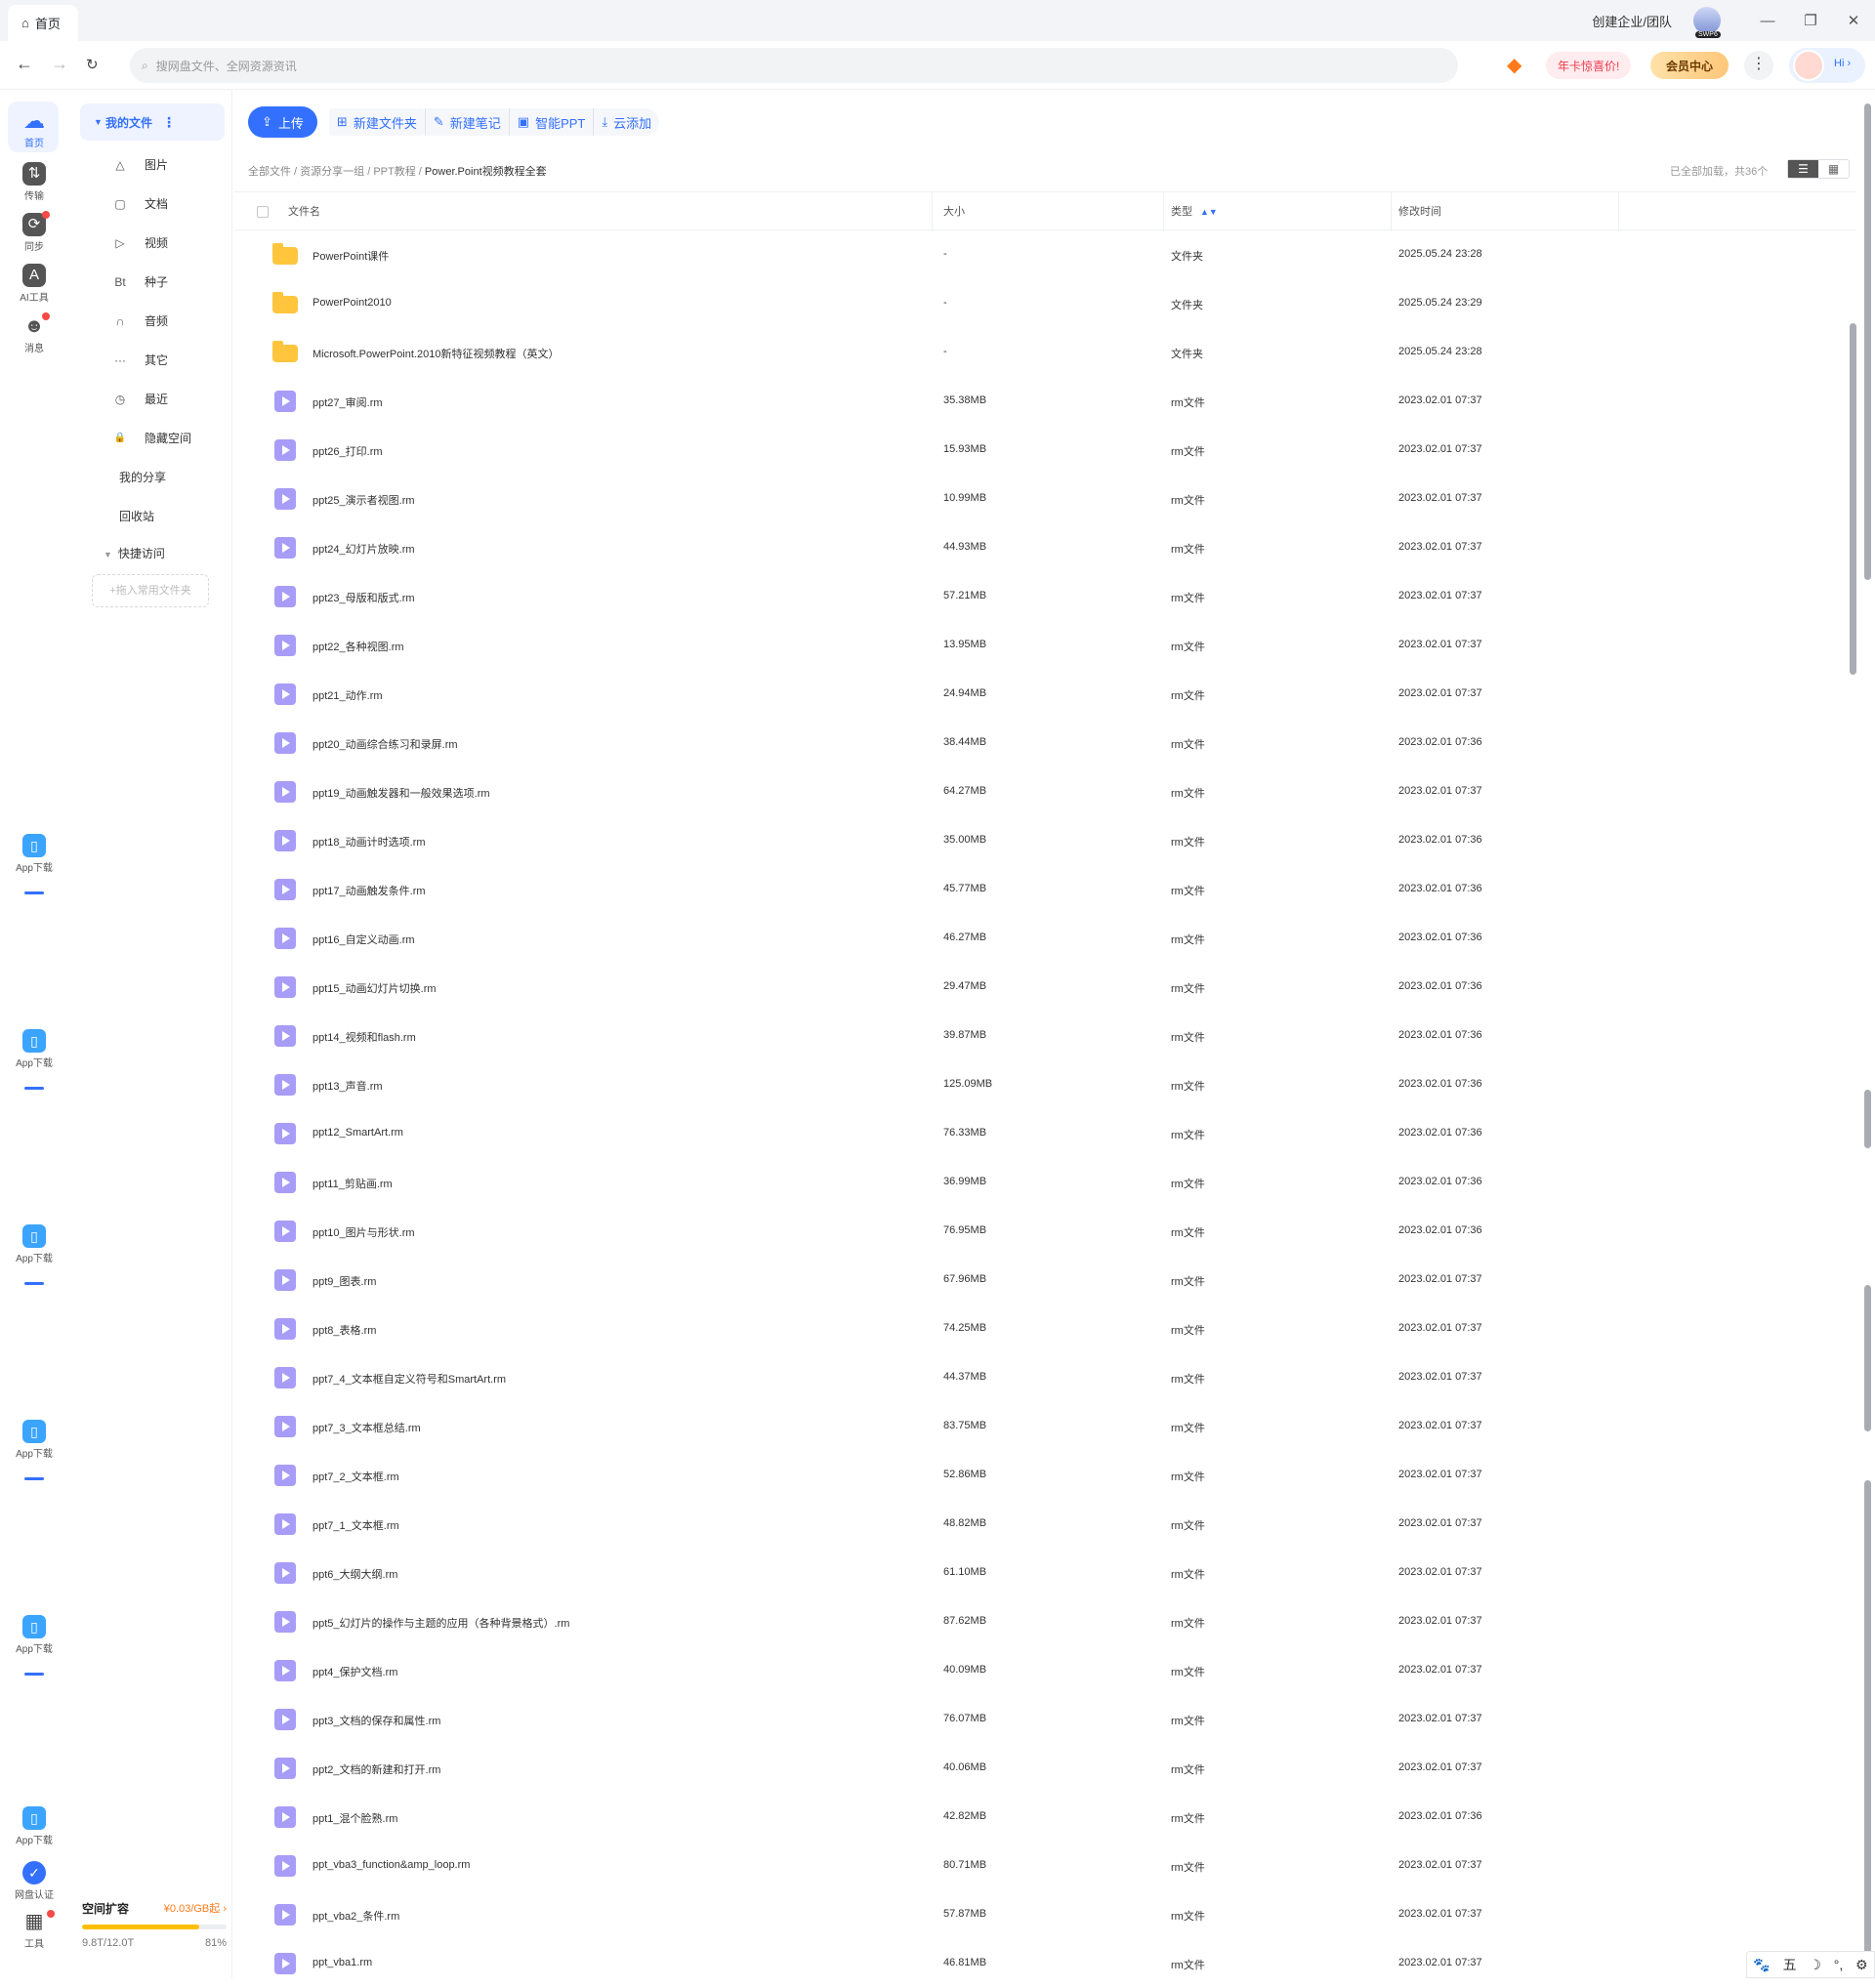  What do you see at coordinates (351, 256) in the screenshot?
I see `file-name: PowerPoint课件` at bounding box center [351, 256].